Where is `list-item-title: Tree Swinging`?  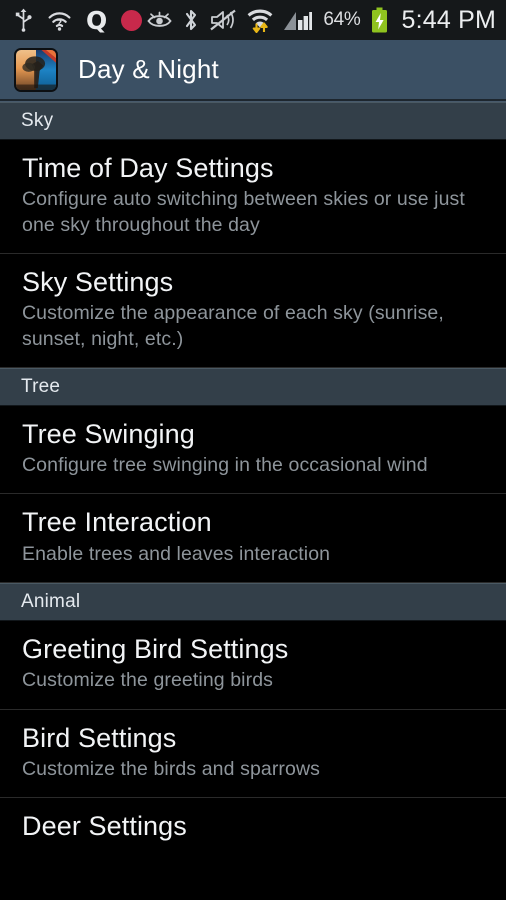 list-item-title: Tree Swinging is located at coordinates (108, 433).